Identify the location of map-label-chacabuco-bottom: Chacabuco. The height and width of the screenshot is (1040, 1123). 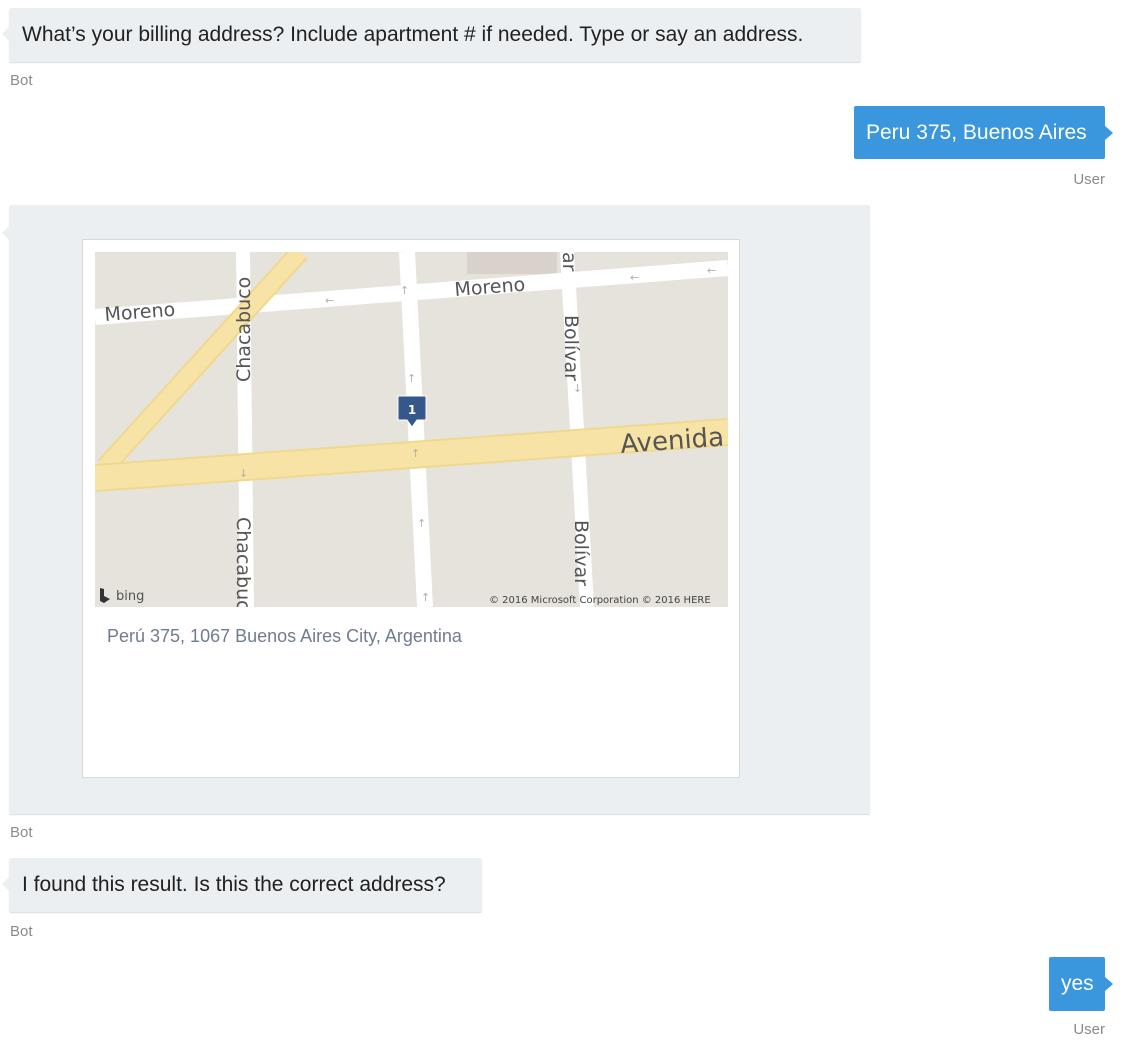
(243, 562).